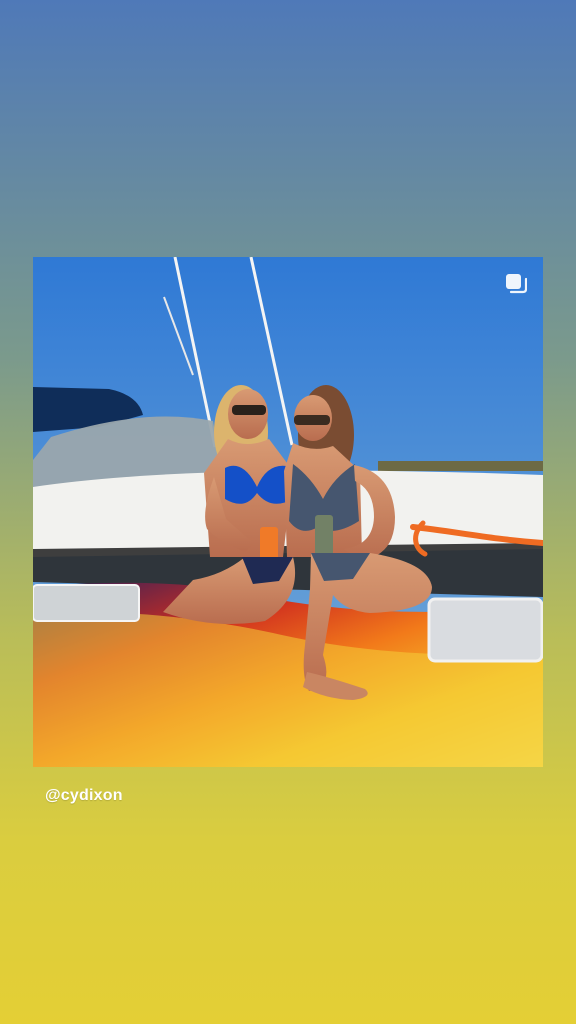 Image resolution: width=576 pixels, height=1024 pixels. What do you see at coordinates (86, 603) in the screenshot?
I see `left-hatch` at bounding box center [86, 603].